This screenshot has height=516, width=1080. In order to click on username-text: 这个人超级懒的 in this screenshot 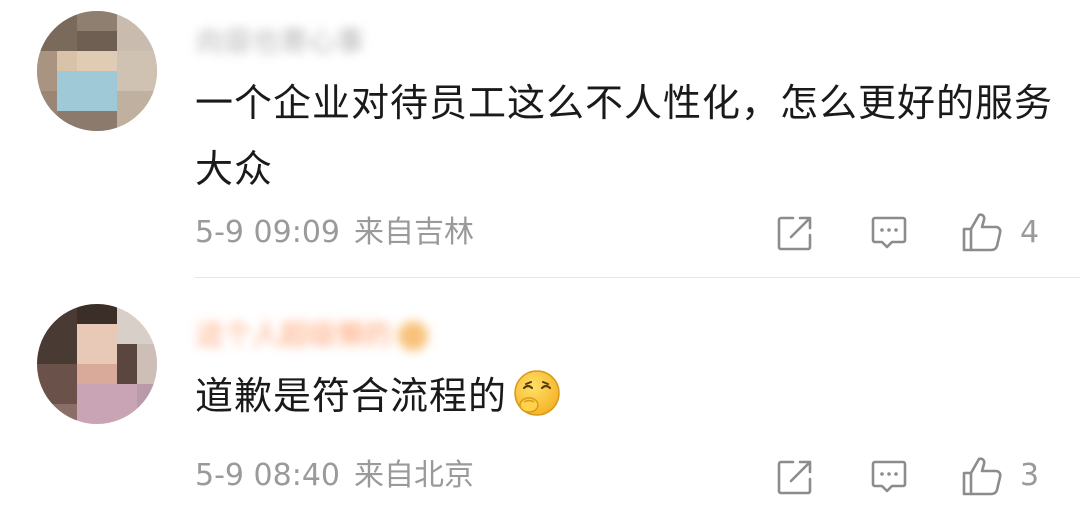, I will do `click(294, 334)`.